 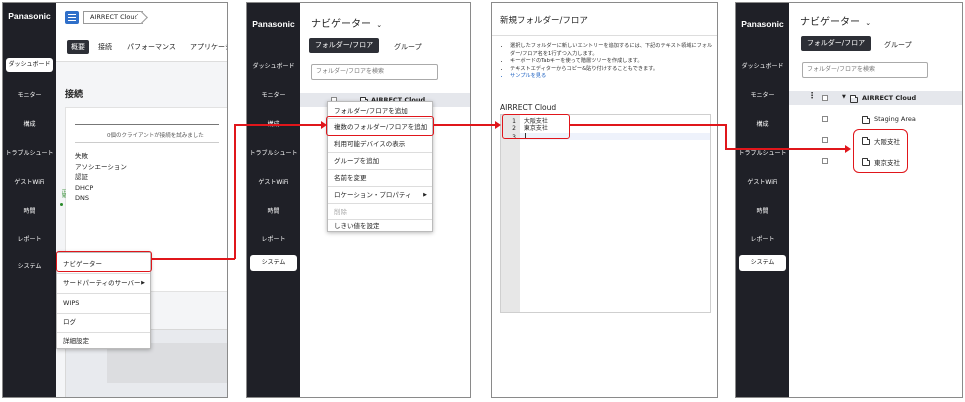 I want to click on highlight-add-multiple, so click(x=380, y=126).